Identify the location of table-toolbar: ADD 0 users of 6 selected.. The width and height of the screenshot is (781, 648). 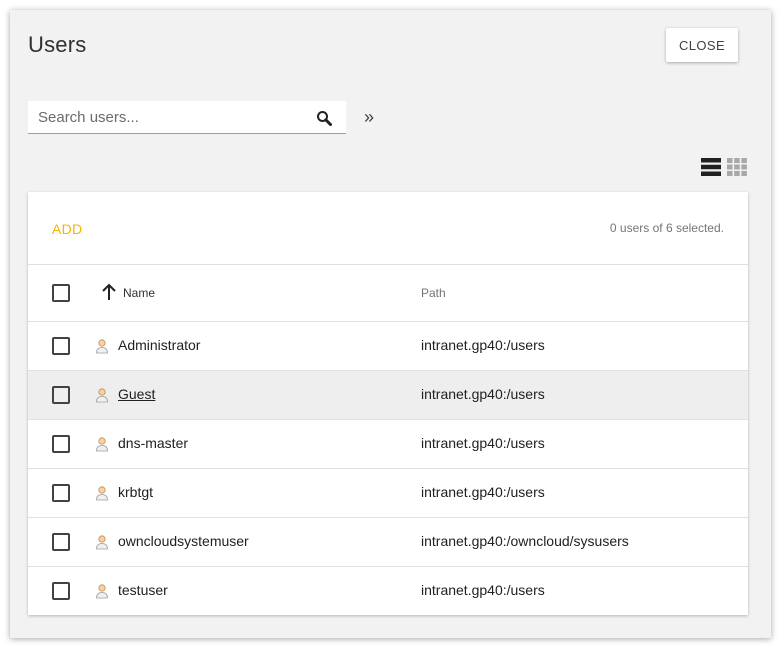
(388, 228).